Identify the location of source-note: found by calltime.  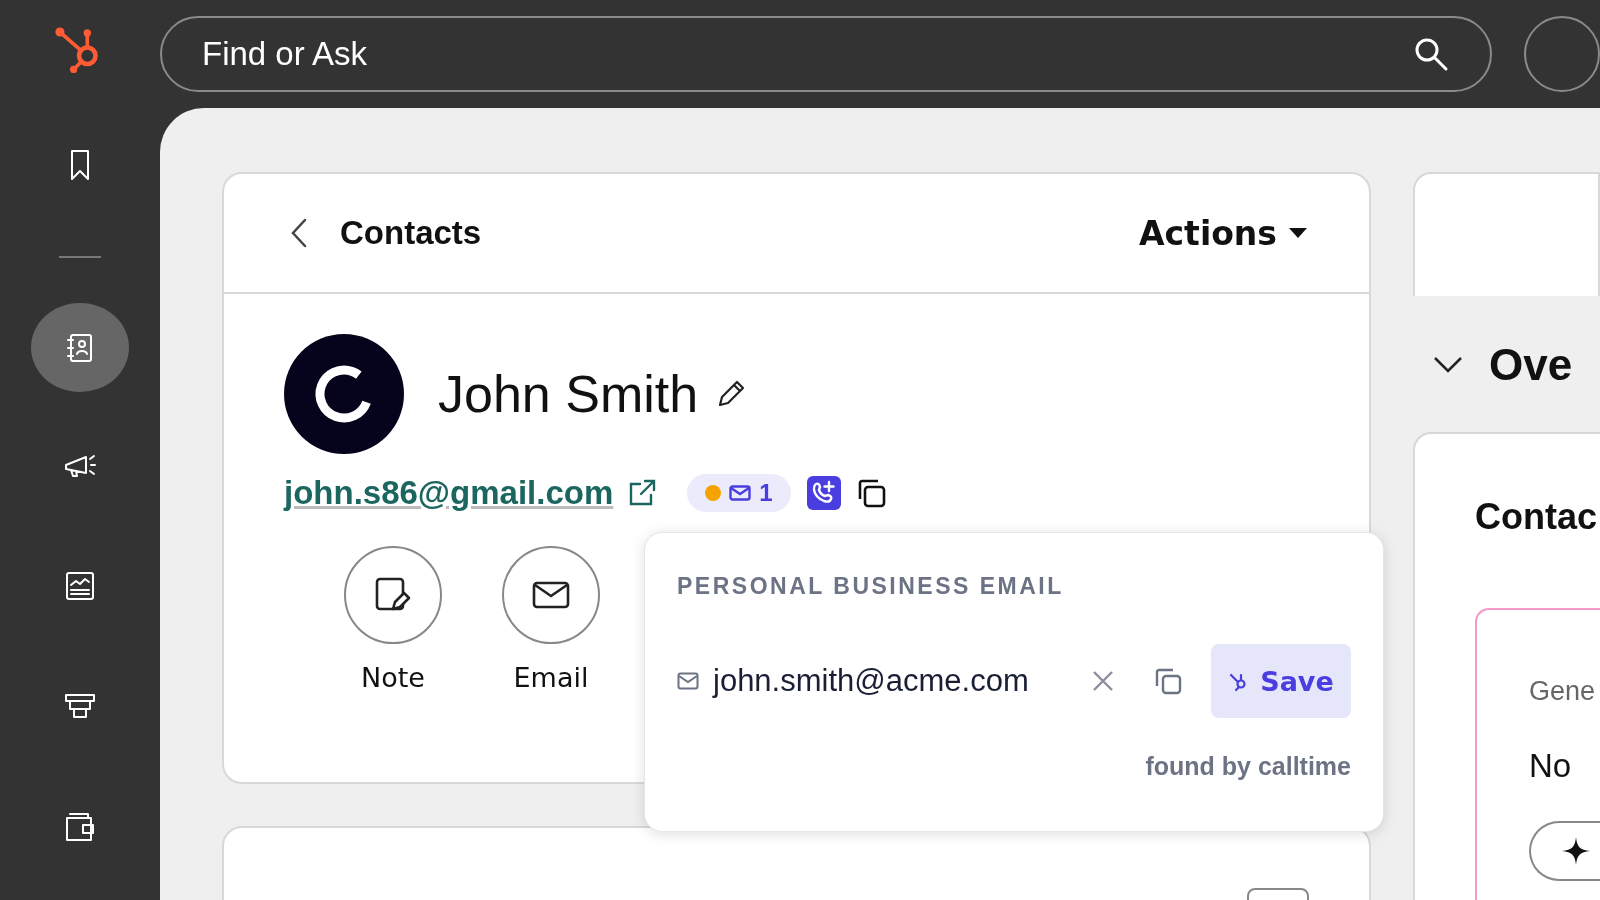
(1248, 766).